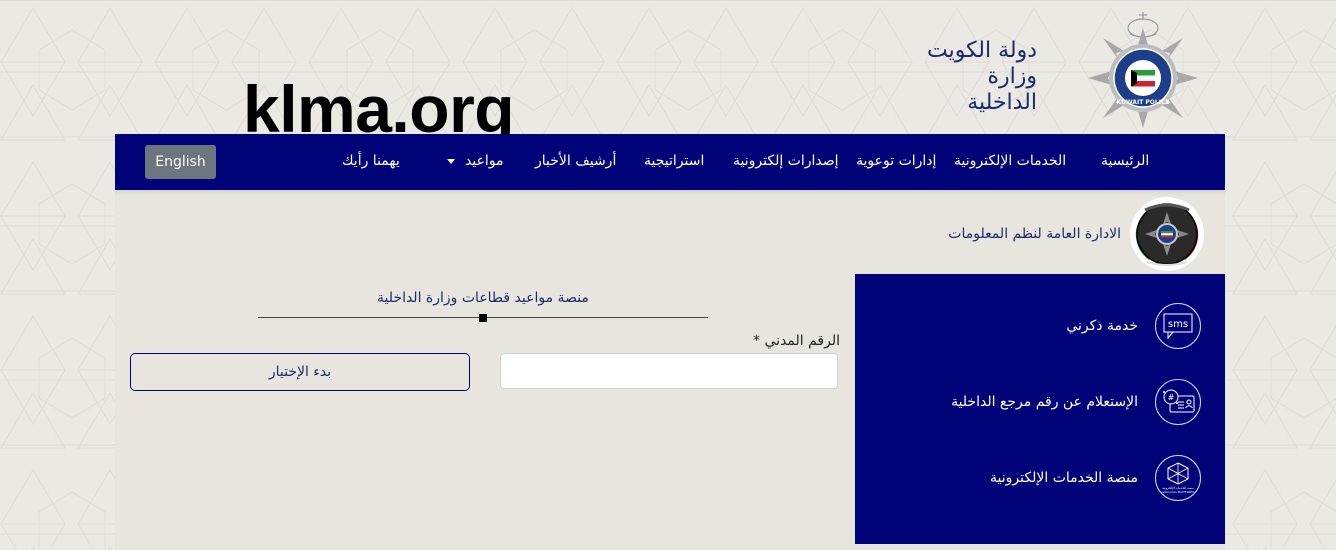 Image resolution: width=1336 pixels, height=550 pixels. Describe the element at coordinates (180, 162) in the screenshot. I see `language-toggle-button: English` at that location.